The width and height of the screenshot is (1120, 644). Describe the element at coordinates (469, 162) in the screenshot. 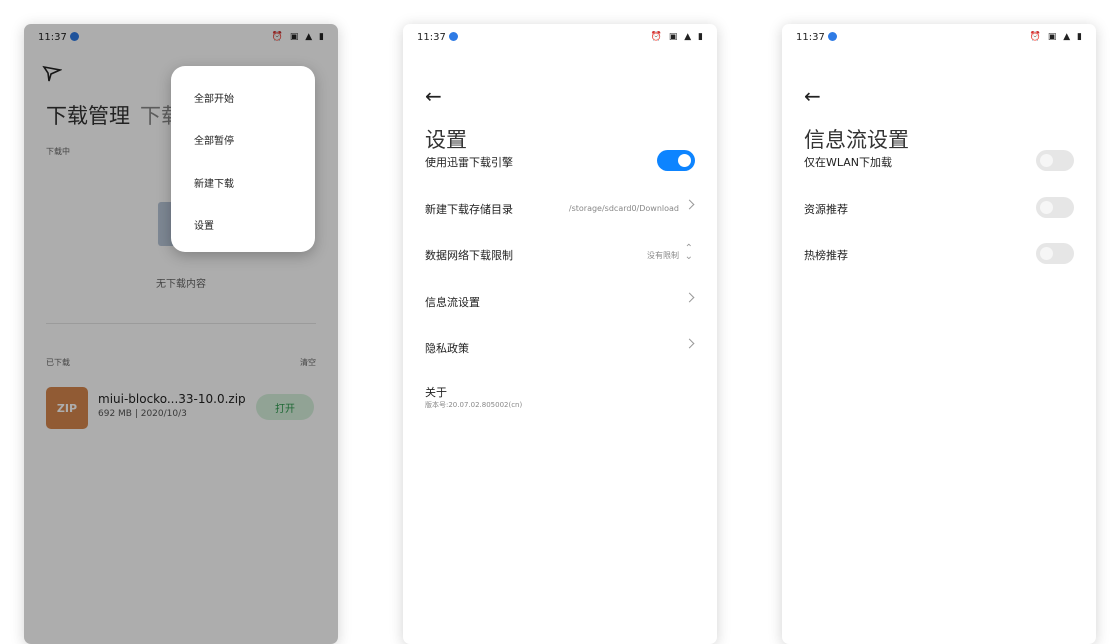

I see `row-label: 使用迅雷下载引擎` at that location.